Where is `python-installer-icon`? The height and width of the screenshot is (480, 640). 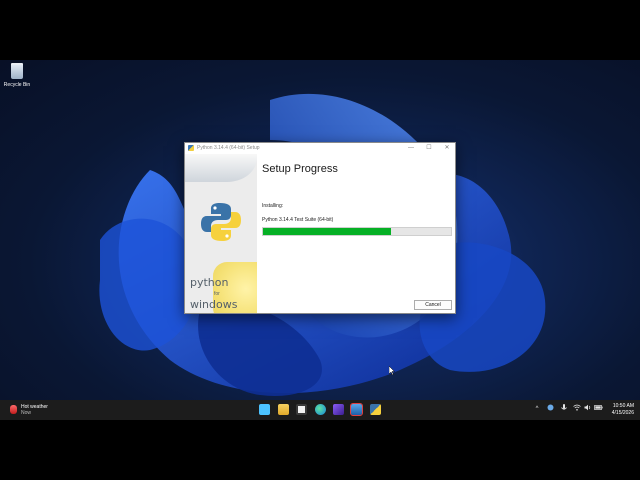 python-installer-icon is located at coordinates (375, 409).